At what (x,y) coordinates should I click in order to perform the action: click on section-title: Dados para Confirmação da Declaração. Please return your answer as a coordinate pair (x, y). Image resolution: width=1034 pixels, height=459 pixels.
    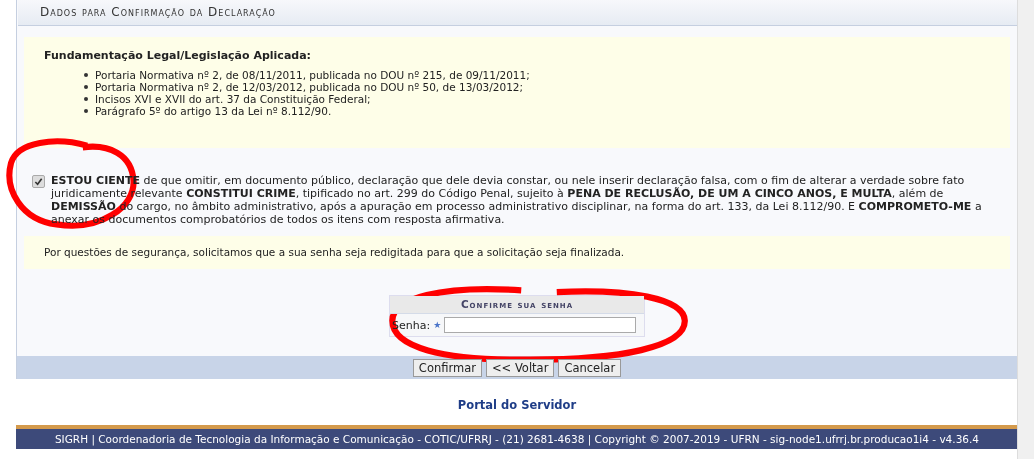
    Looking at the image, I should click on (517, 13).